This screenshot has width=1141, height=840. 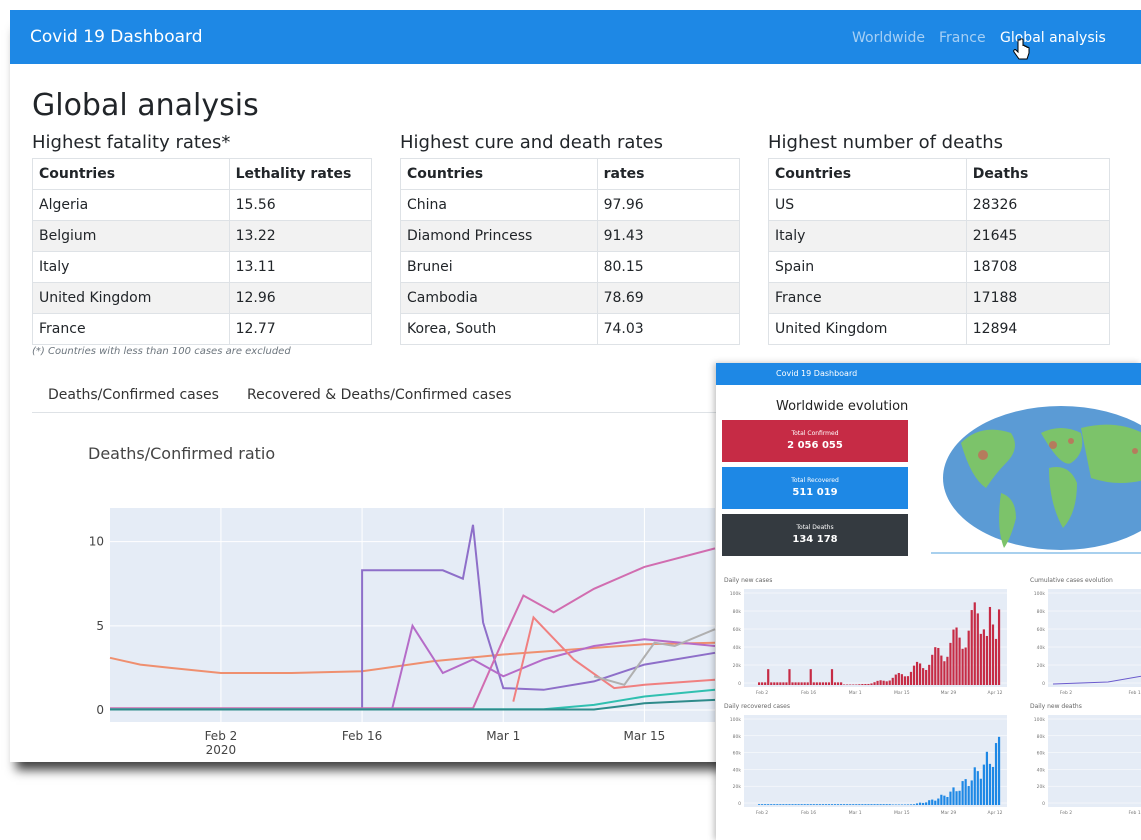 I want to click on deaths-table-cell: 28326, so click(x=1038, y=205).